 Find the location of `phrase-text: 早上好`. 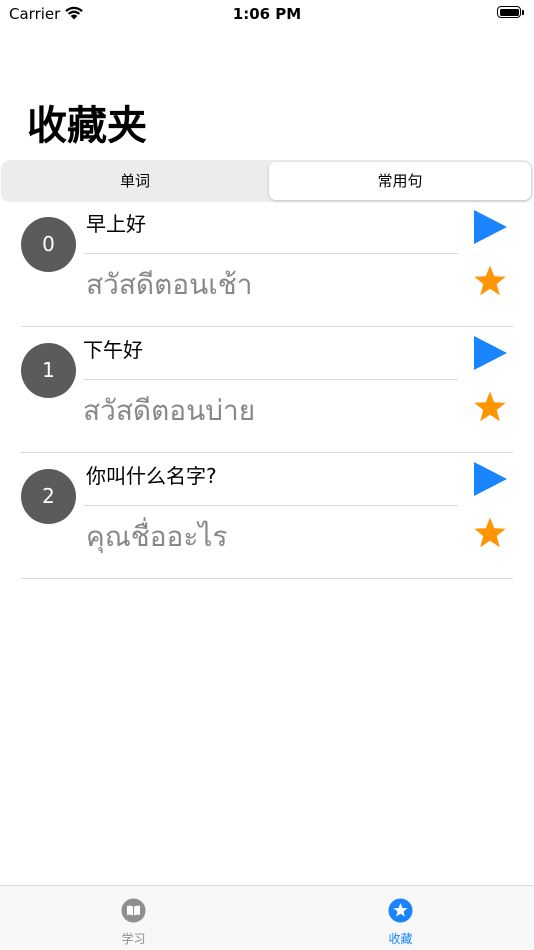

phrase-text: 早上好 is located at coordinates (116, 224).